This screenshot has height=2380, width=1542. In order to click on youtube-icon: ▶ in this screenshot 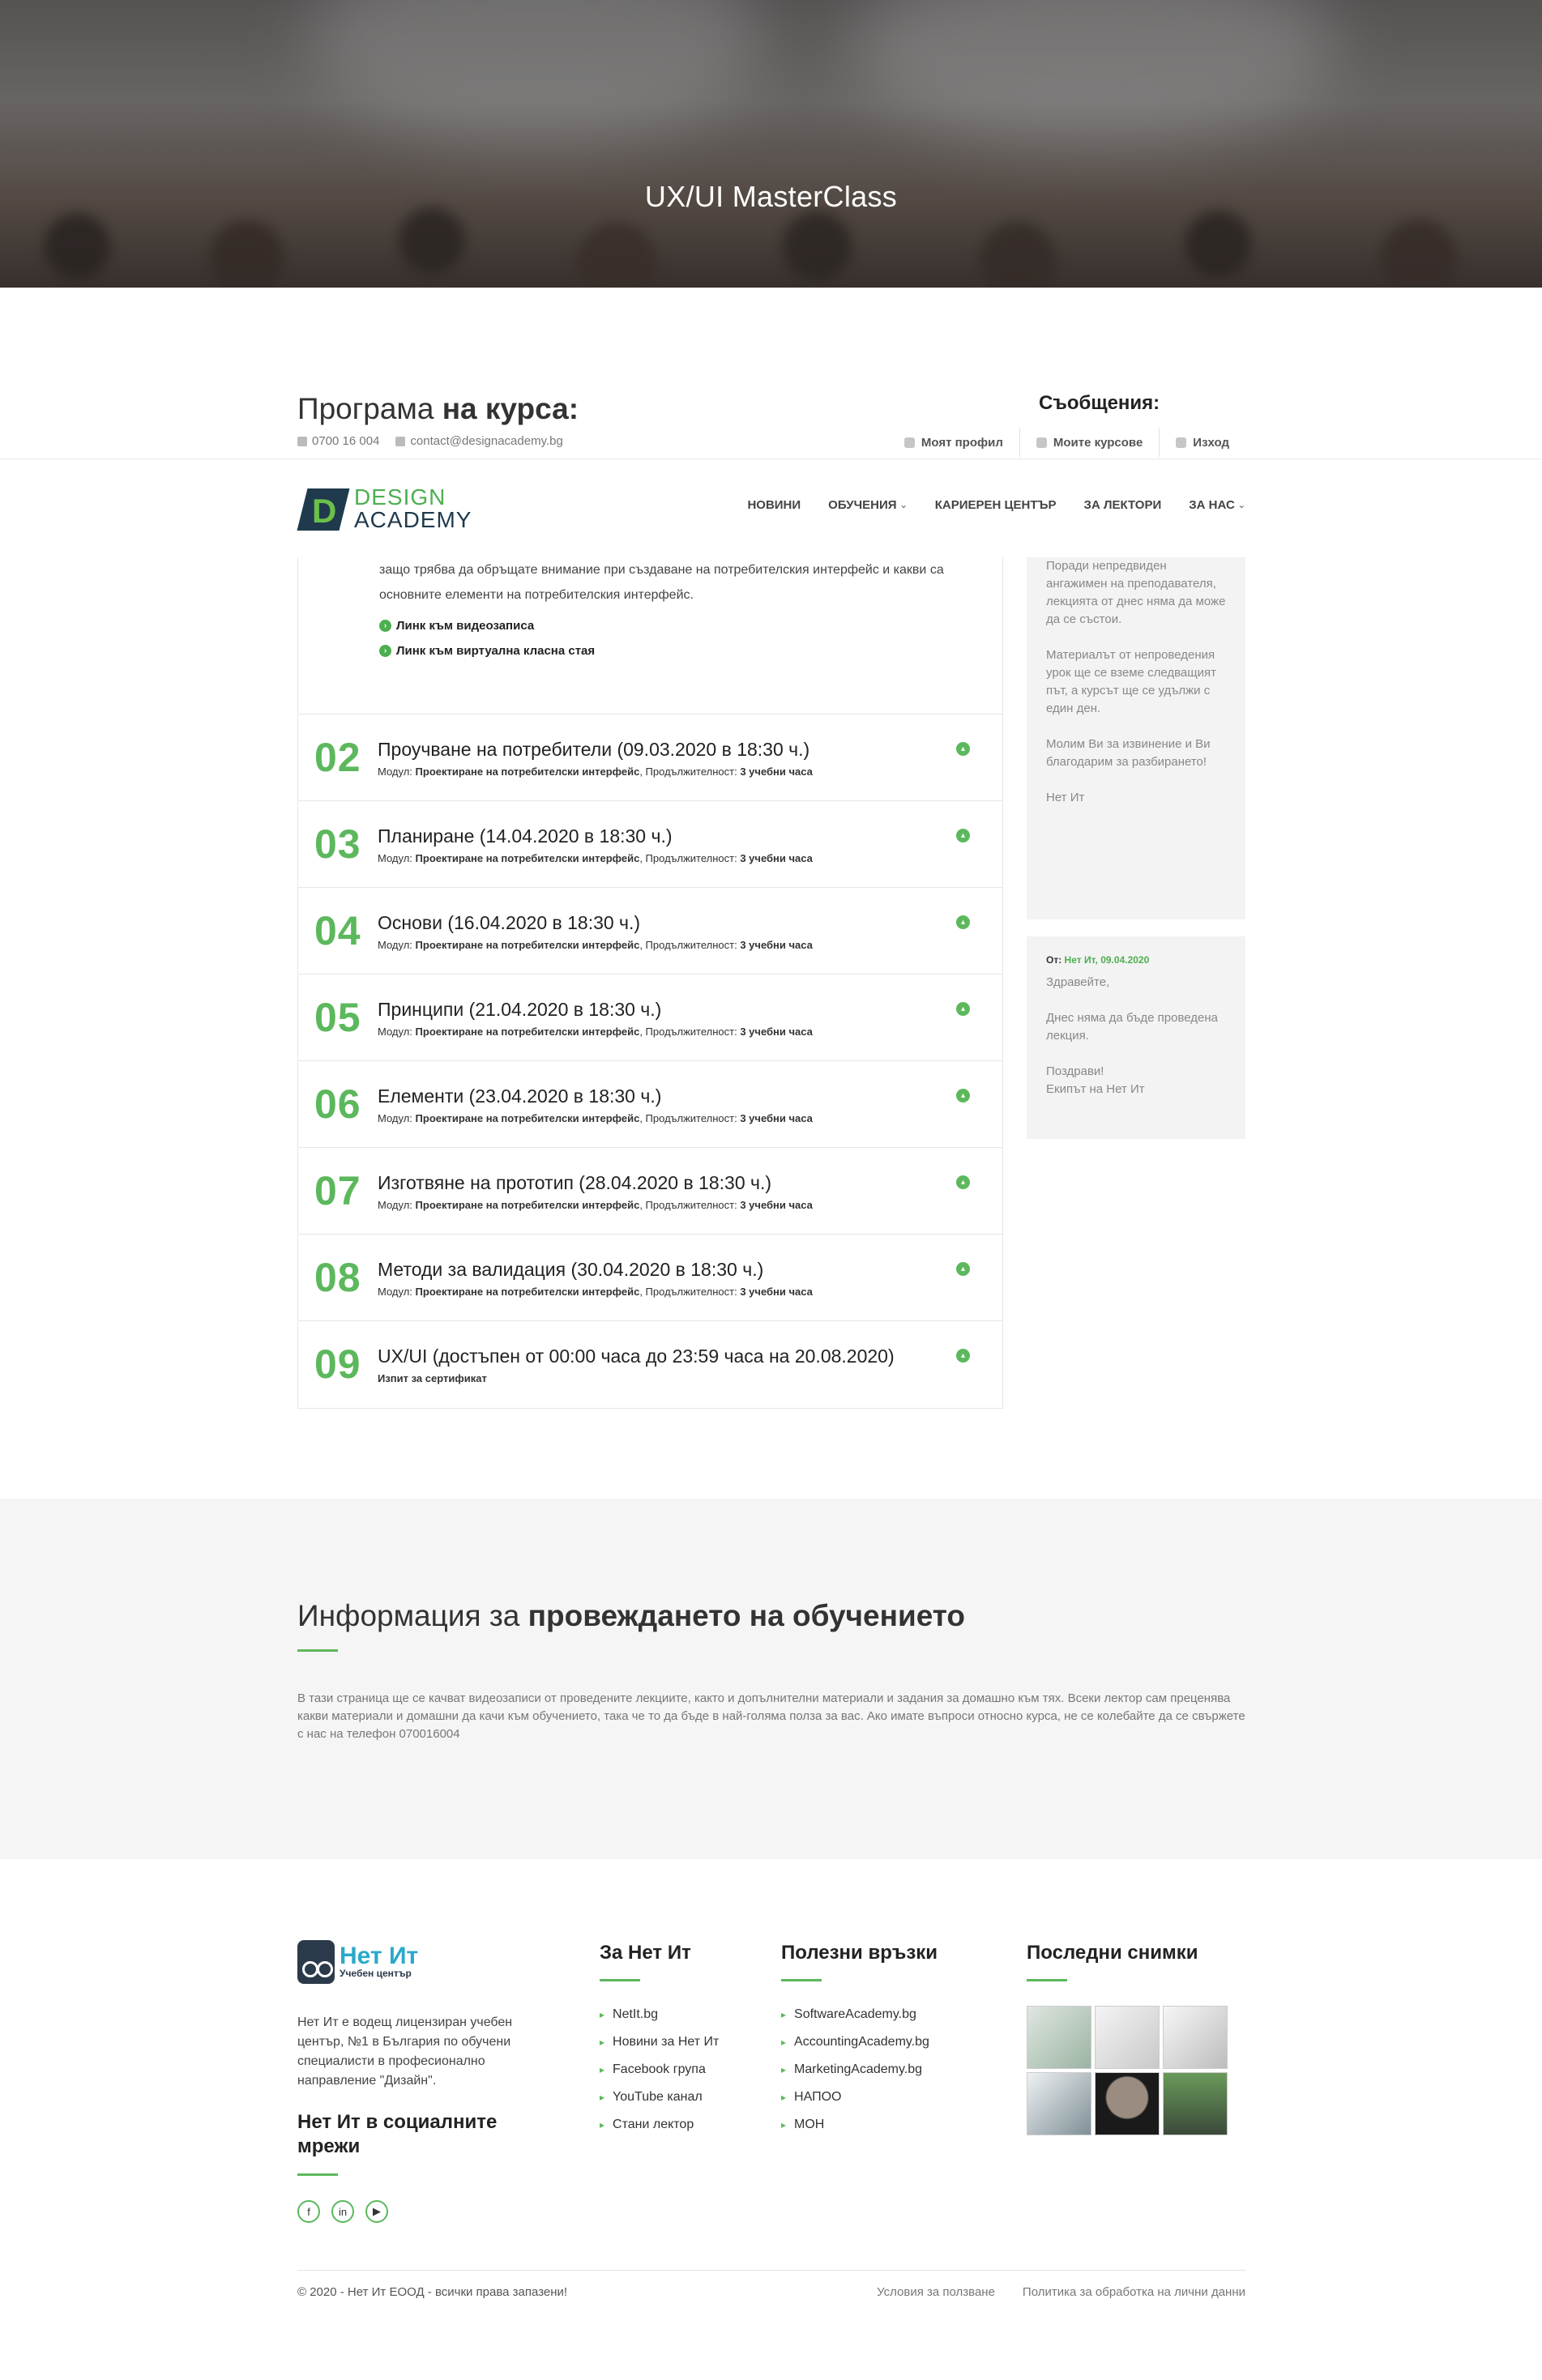, I will do `click(376, 2211)`.